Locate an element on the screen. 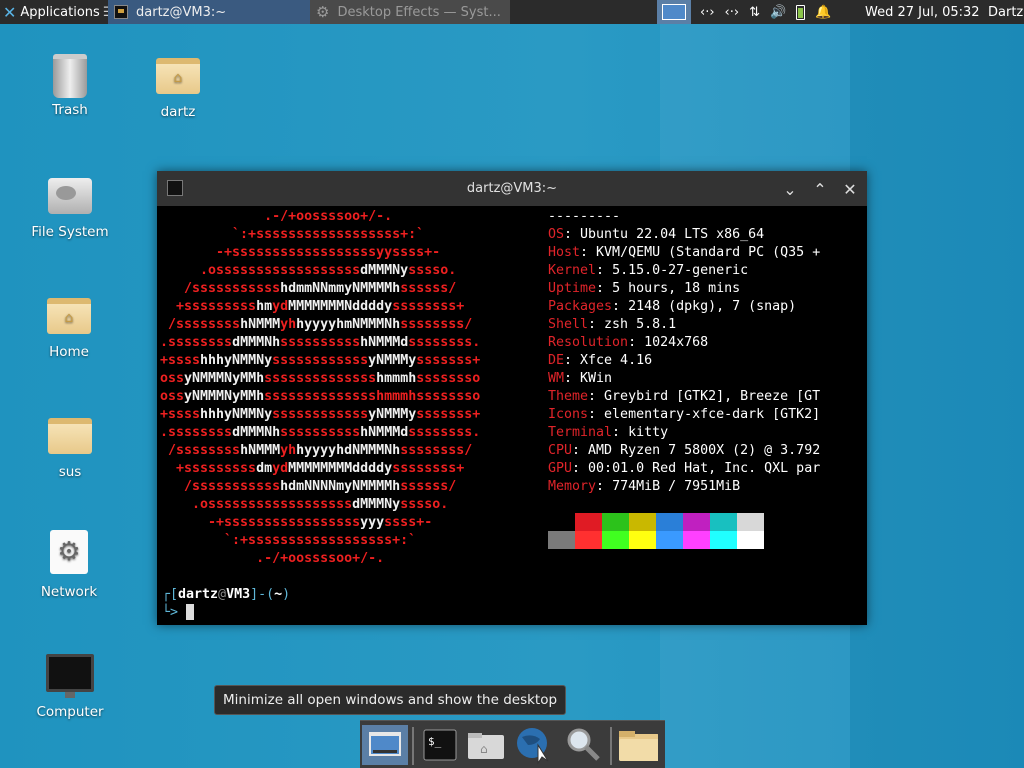  window-titlebar: dartz@VM3:~ ⌄ ⌃ ✕ is located at coordinates (512, 188).